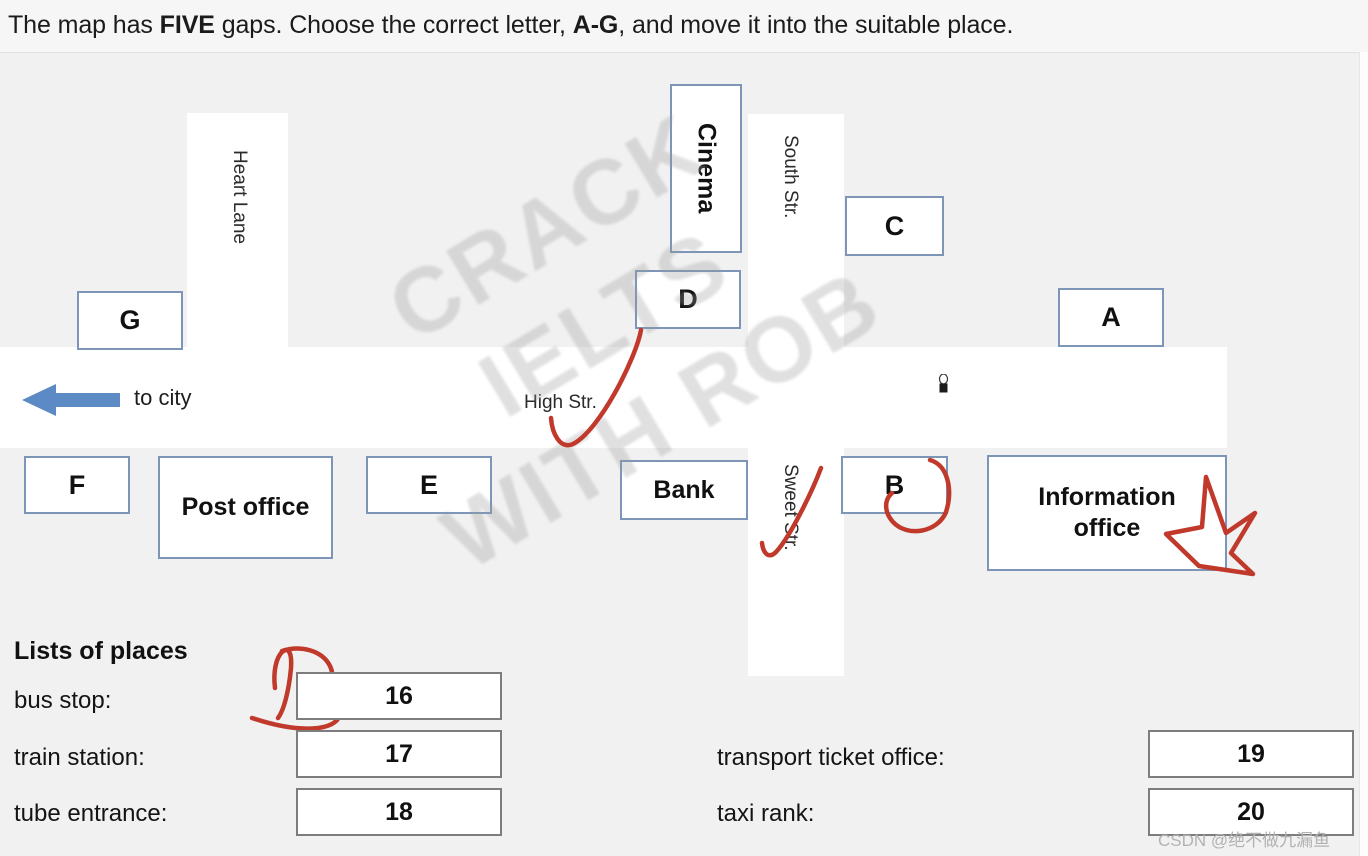 Image resolution: width=1368 pixels, height=856 pixels. I want to click on letter-box-d: D, so click(688, 299).